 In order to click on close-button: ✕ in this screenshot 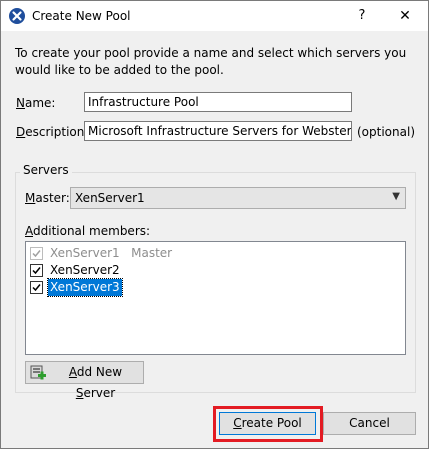, I will do `click(405, 16)`.